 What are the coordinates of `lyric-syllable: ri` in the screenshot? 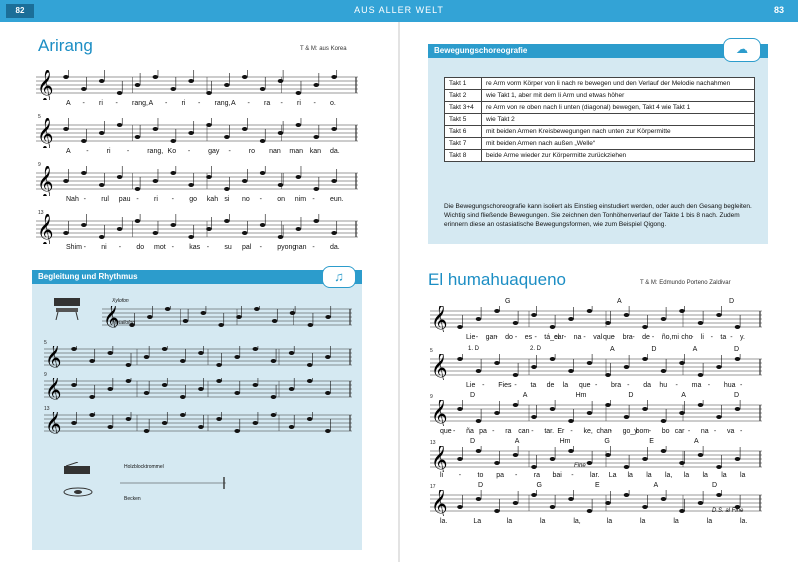 It's located at (156, 199).